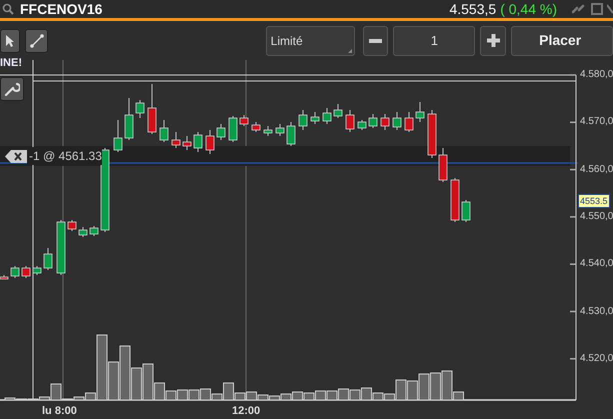 Image resolution: width=613 pixels, height=419 pixels. I want to click on wrench-icon, so click(12, 89).